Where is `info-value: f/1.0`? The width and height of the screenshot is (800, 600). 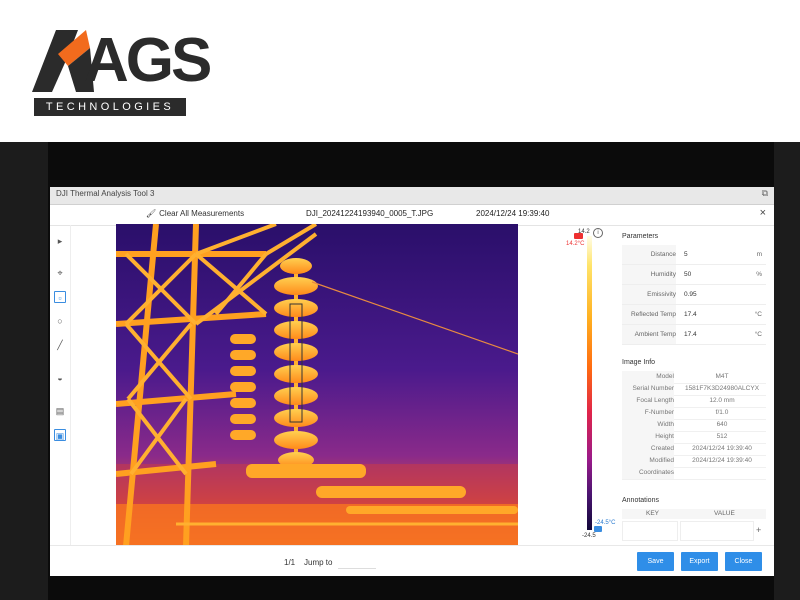 info-value: f/1.0 is located at coordinates (722, 412).